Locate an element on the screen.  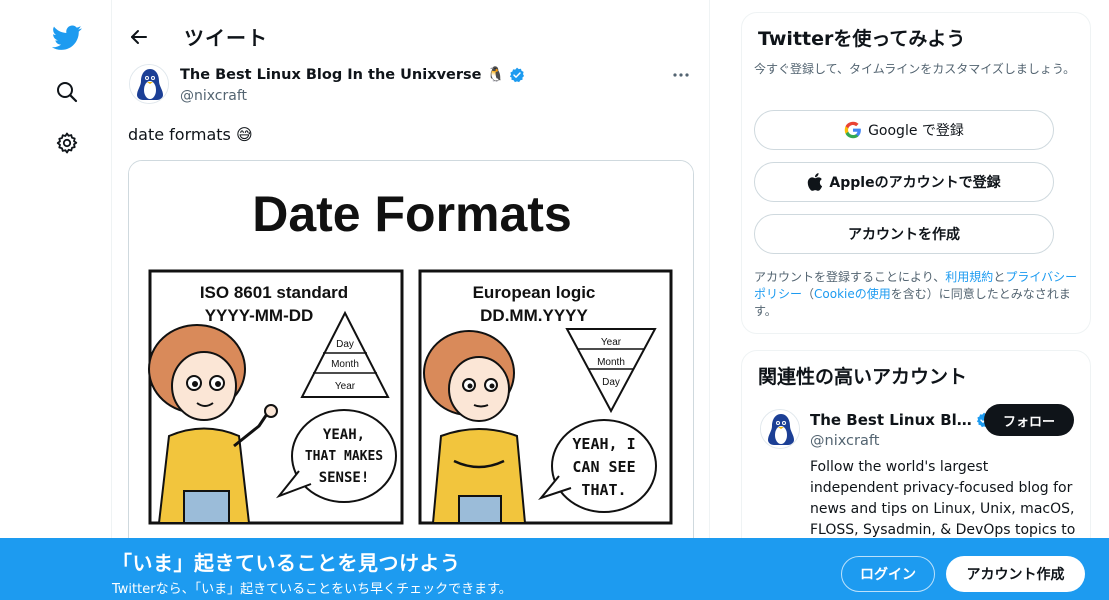
author-avatar is located at coordinates (149, 84).